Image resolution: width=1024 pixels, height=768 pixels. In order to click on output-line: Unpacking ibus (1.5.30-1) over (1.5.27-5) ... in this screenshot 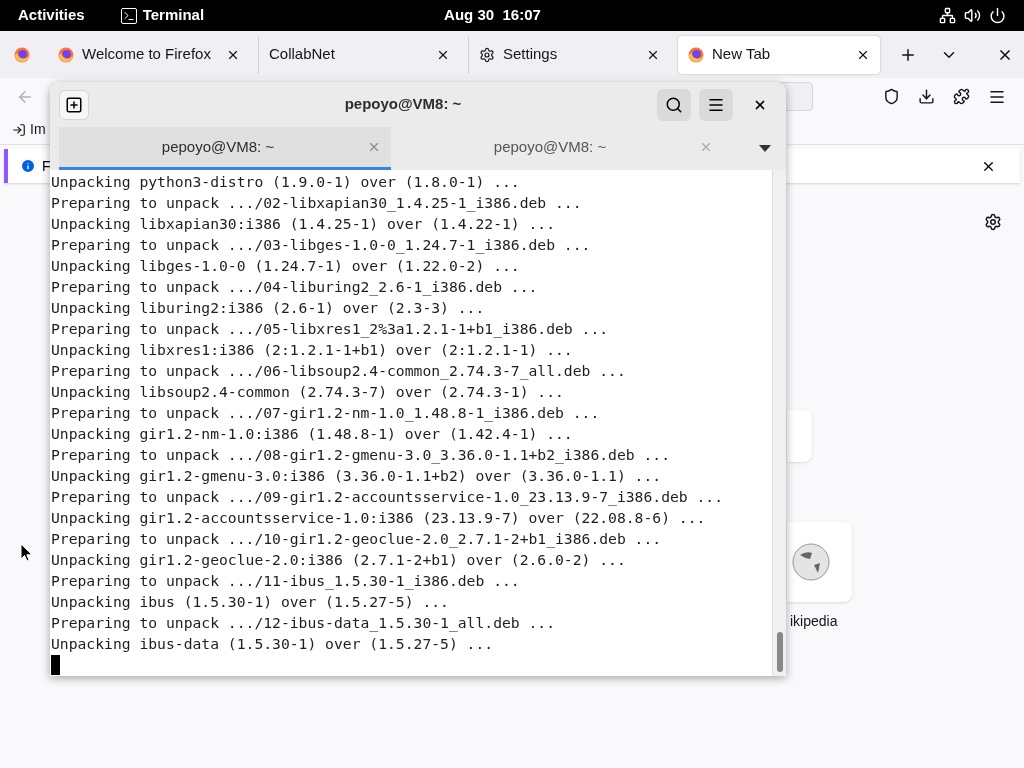, I will do `click(250, 602)`.